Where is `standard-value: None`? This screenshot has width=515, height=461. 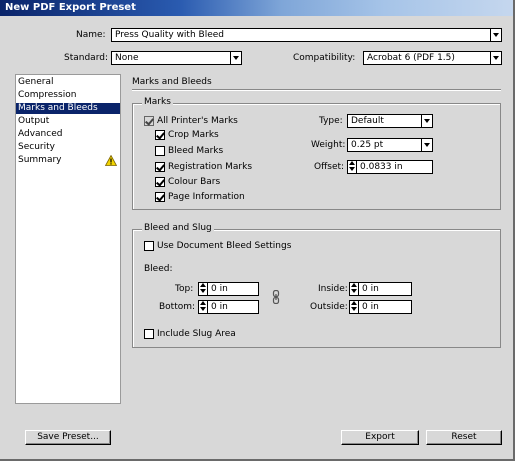 standard-value: None is located at coordinates (127, 58).